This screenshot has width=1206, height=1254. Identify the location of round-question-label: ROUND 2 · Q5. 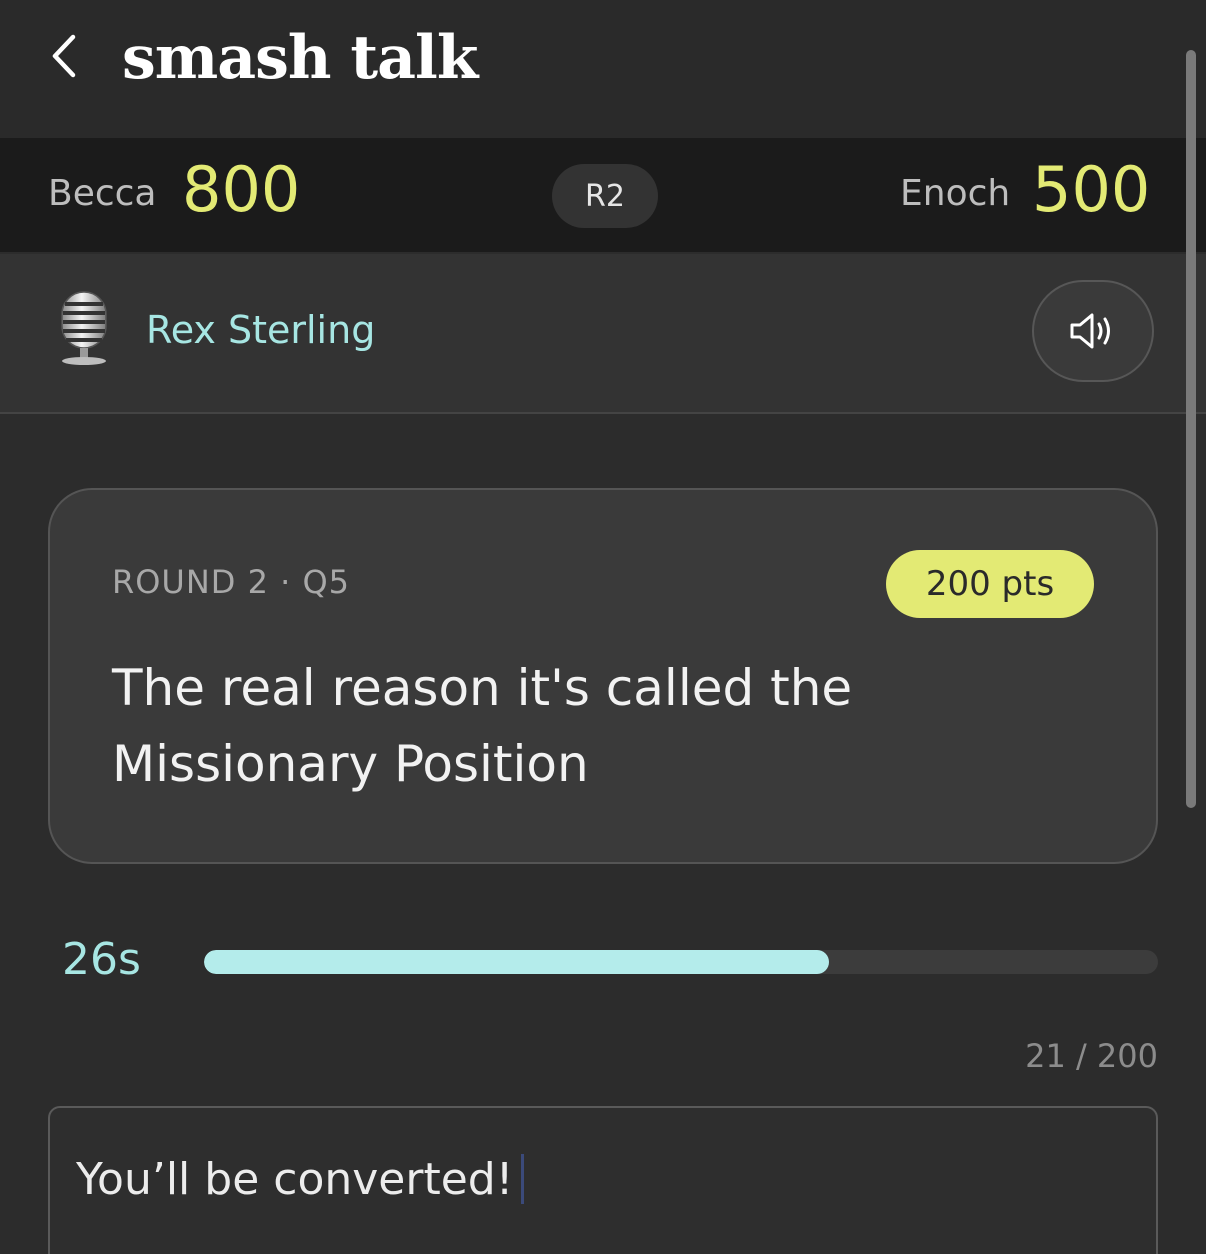
(231, 582).